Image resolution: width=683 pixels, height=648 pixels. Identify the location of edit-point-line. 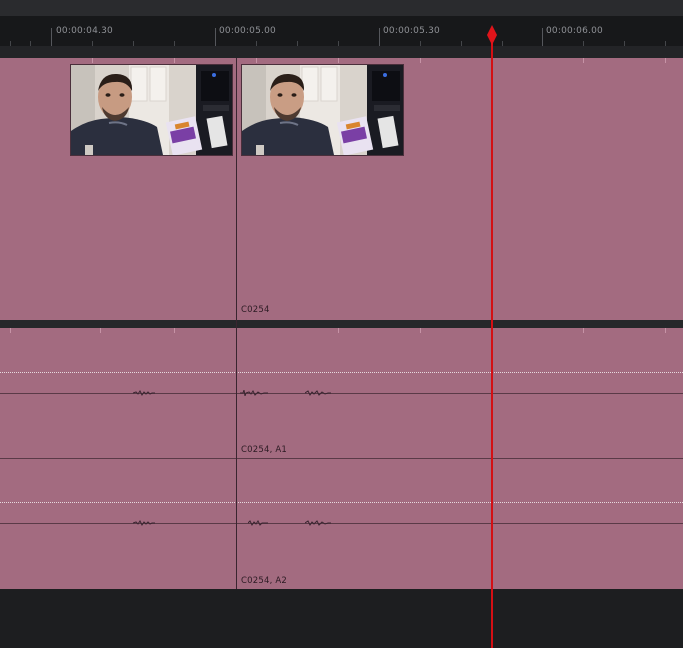
(236, 323).